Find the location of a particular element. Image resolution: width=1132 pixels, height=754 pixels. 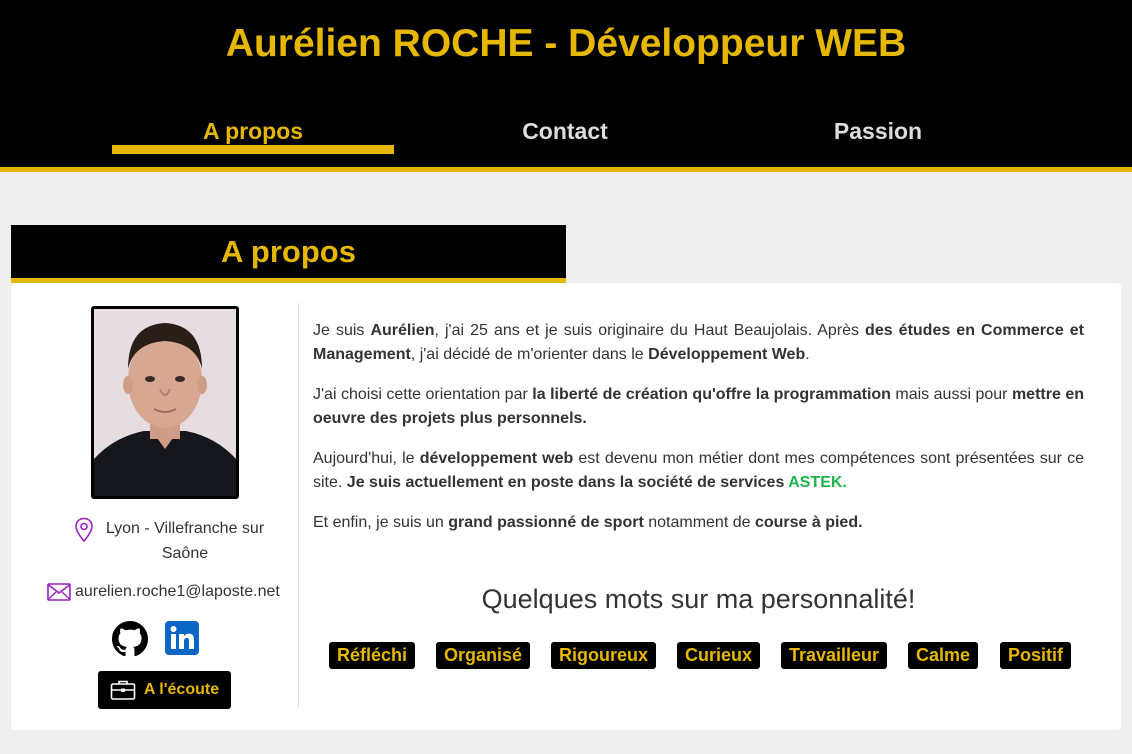

nav-label: Contact is located at coordinates (565, 131).